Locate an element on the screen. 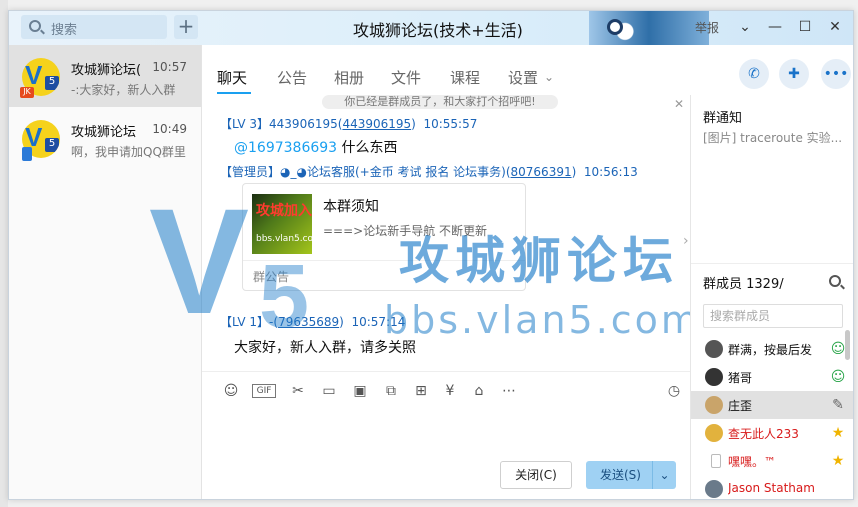  member-item: 庄歪 ✎ is located at coordinates (772, 405).